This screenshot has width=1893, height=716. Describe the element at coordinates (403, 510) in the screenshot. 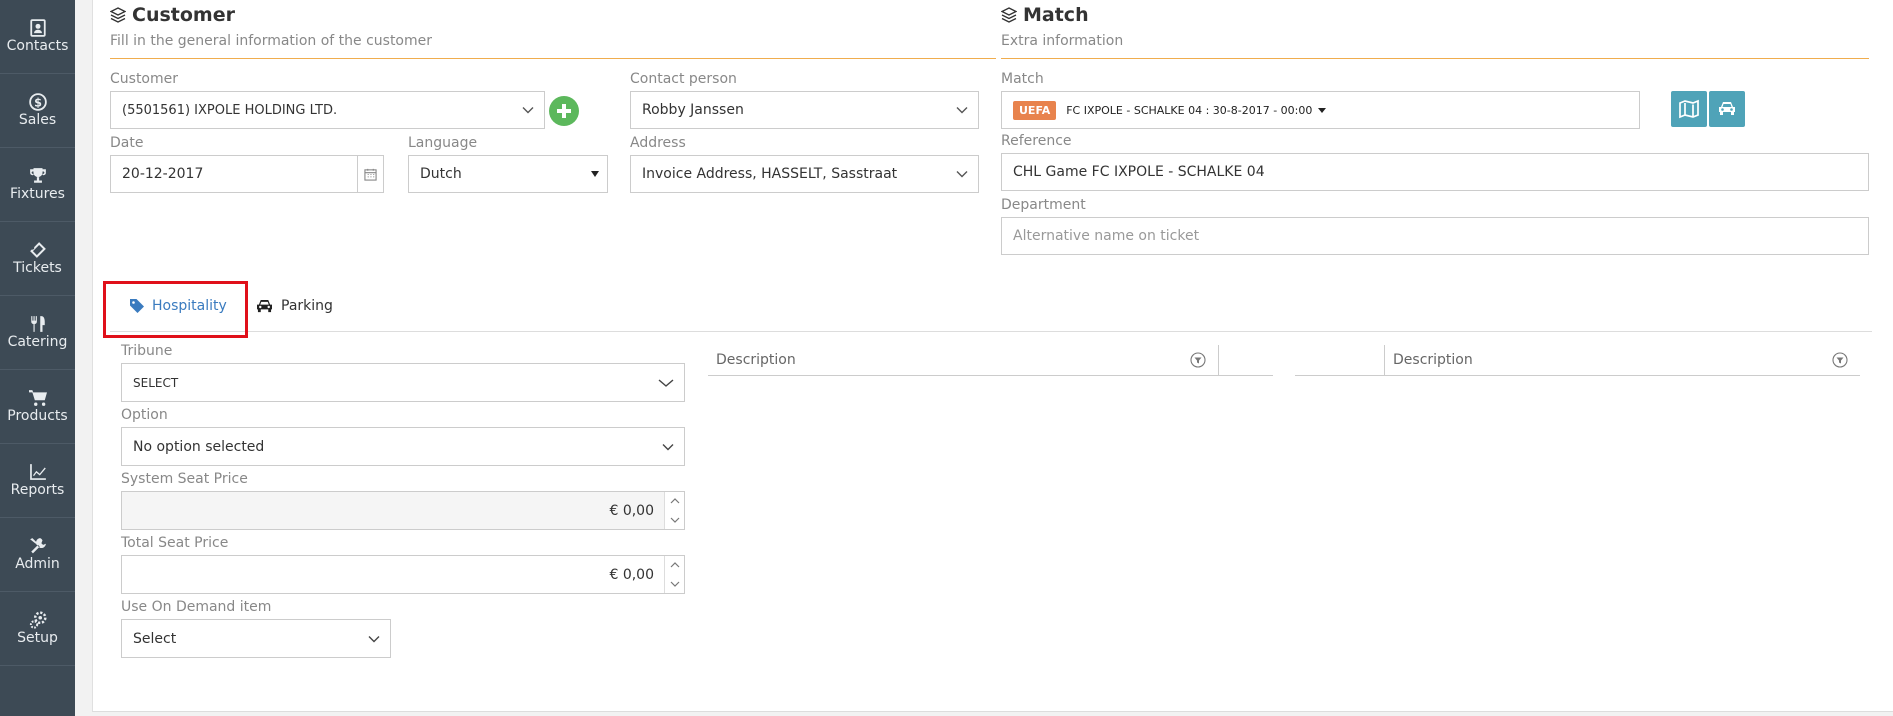

I see `system-seat-price-input: € 0,00` at that location.